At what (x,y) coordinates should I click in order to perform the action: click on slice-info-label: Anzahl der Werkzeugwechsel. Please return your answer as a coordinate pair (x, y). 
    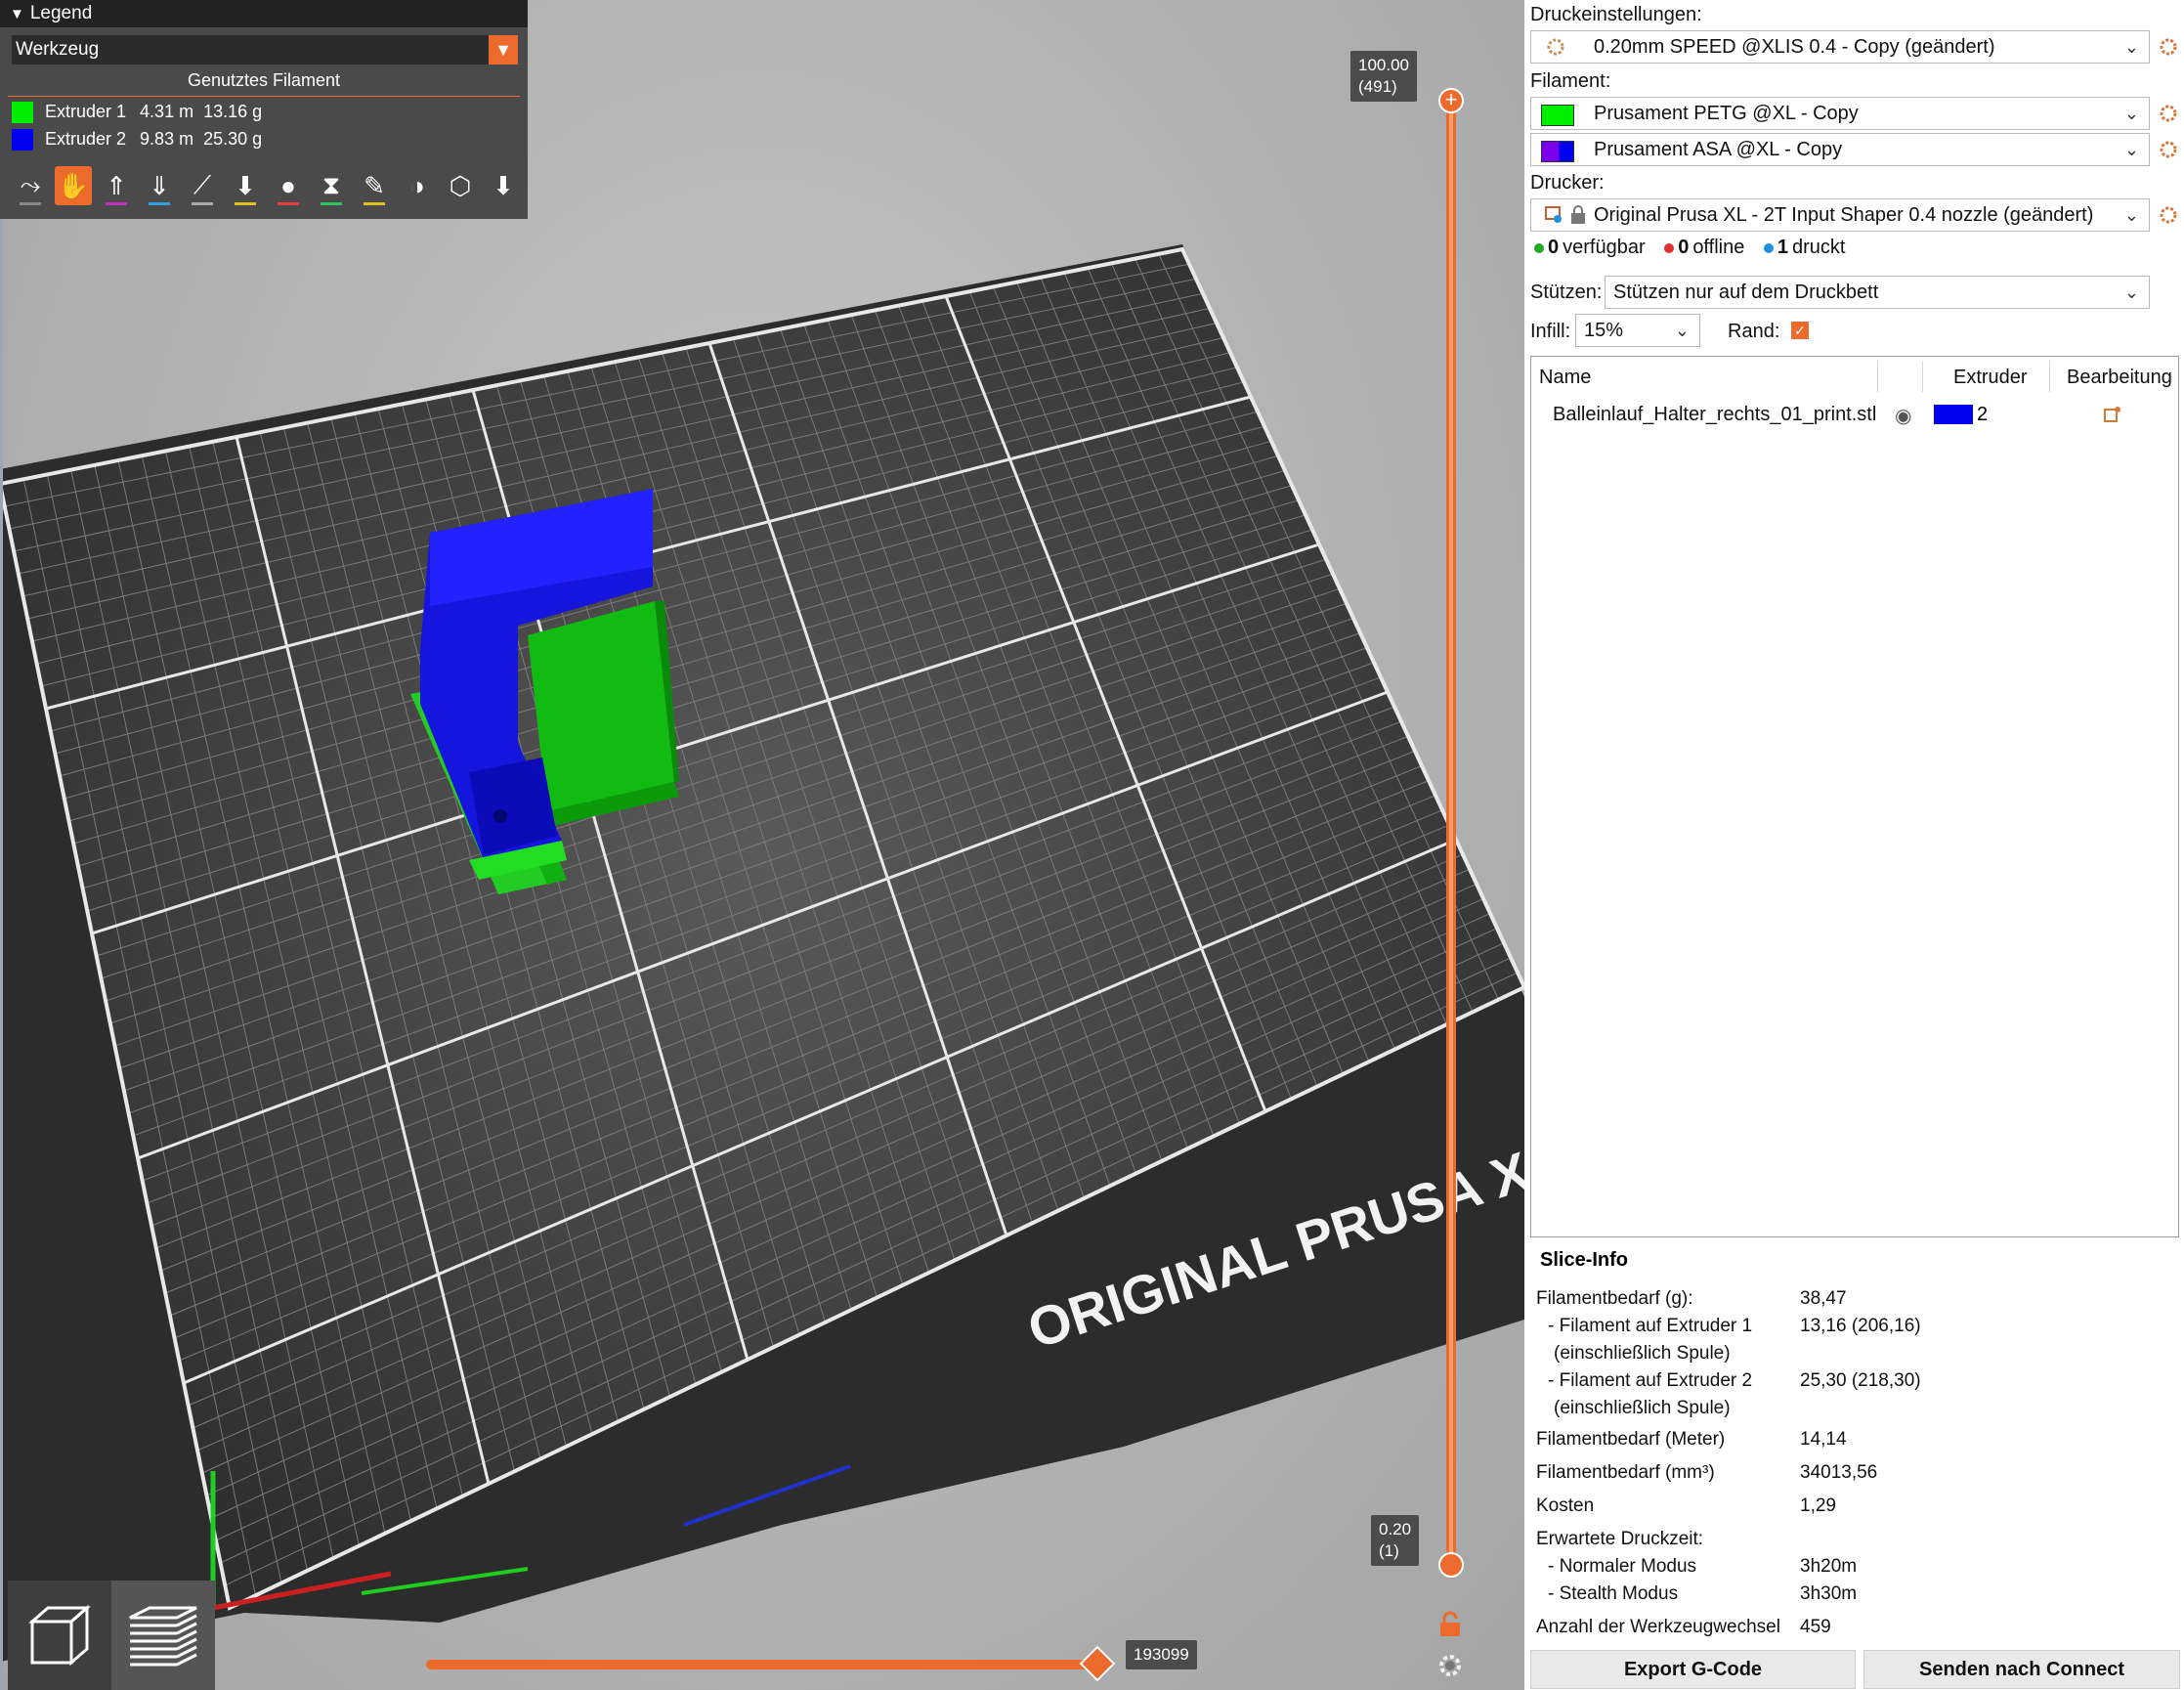
    Looking at the image, I should click on (1658, 1627).